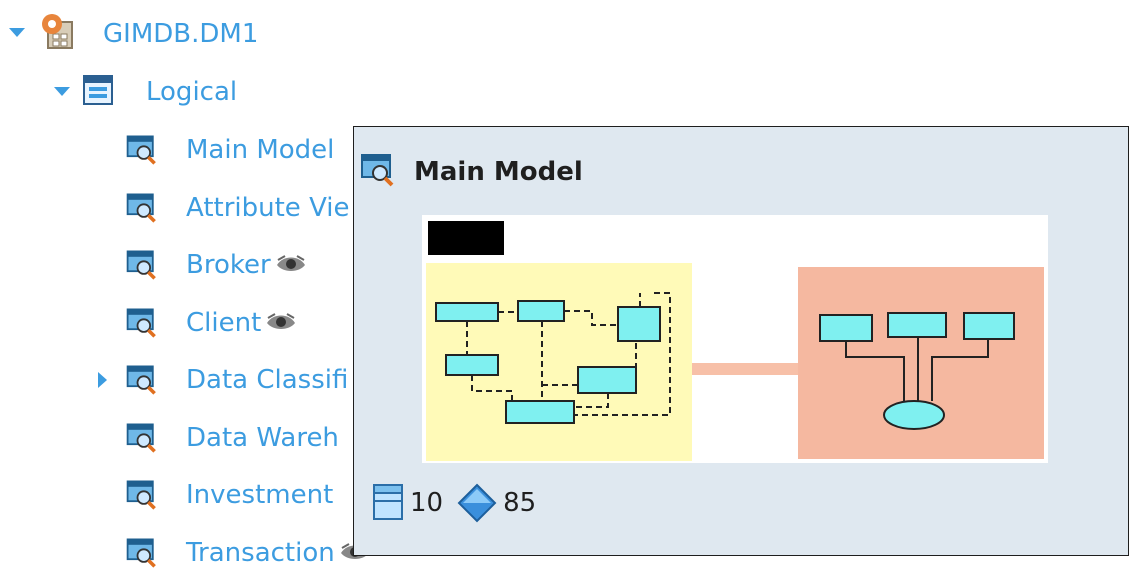 The image size is (1129, 574). I want to click on expand-logical-chevron-icon, so click(62, 91).